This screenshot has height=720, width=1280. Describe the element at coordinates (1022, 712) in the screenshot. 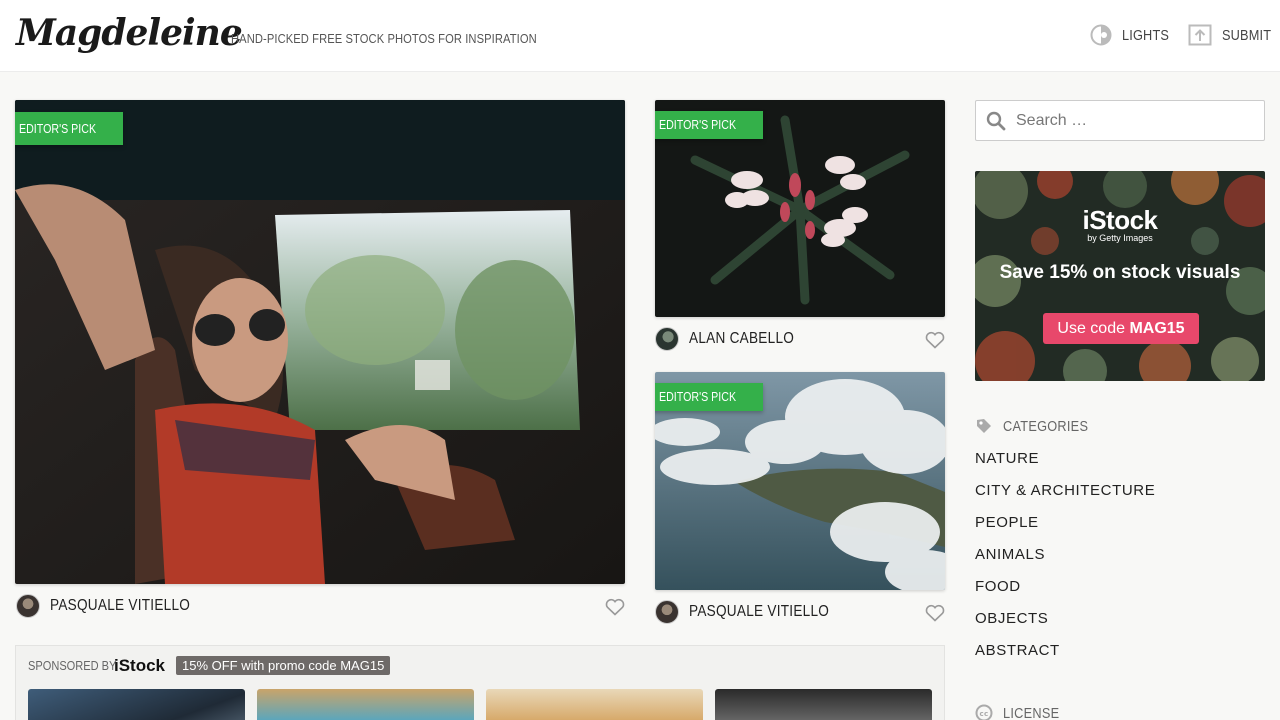

I see `license-heading: cc LICENSE` at that location.